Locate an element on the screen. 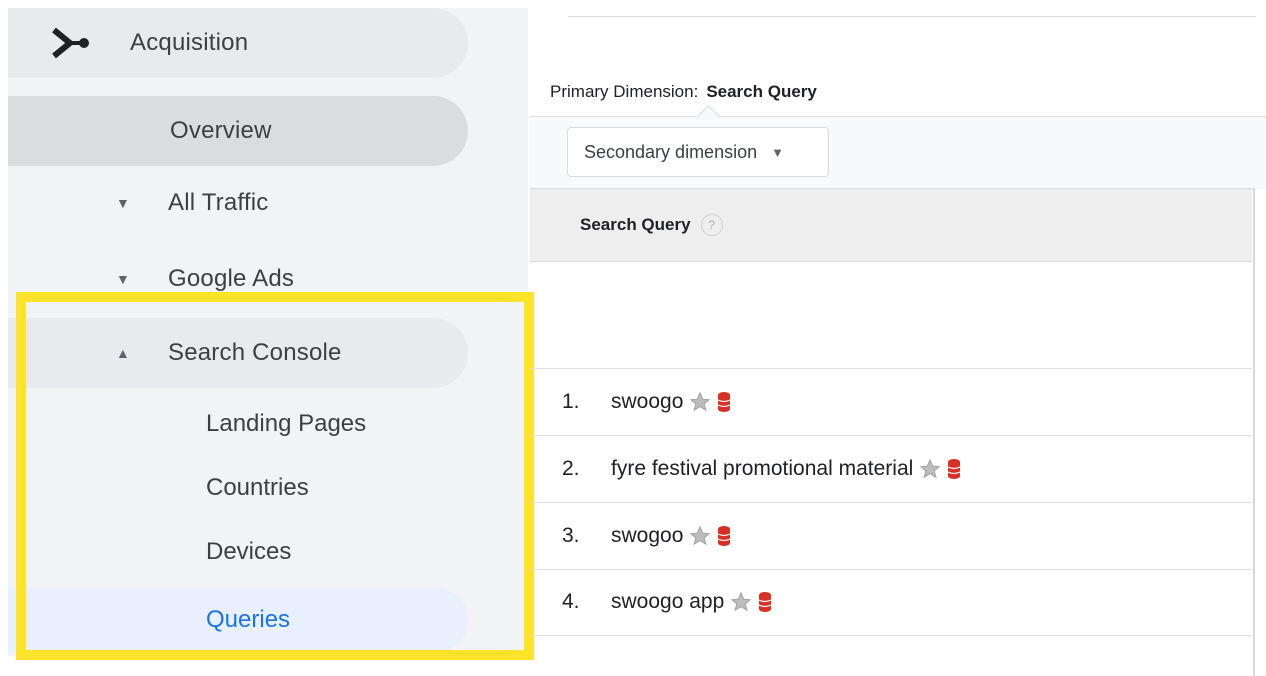 The width and height of the screenshot is (1266, 676). sidebar-item-search-console: ▲ Search Console is located at coordinates (238, 353).